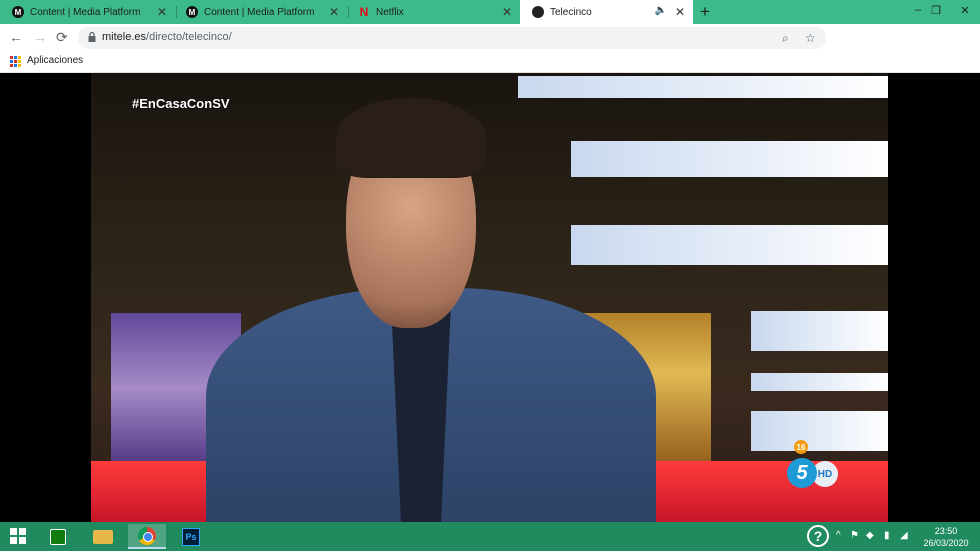  What do you see at coordinates (364, 12) in the screenshot?
I see `netflix-icon: N` at bounding box center [364, 12].